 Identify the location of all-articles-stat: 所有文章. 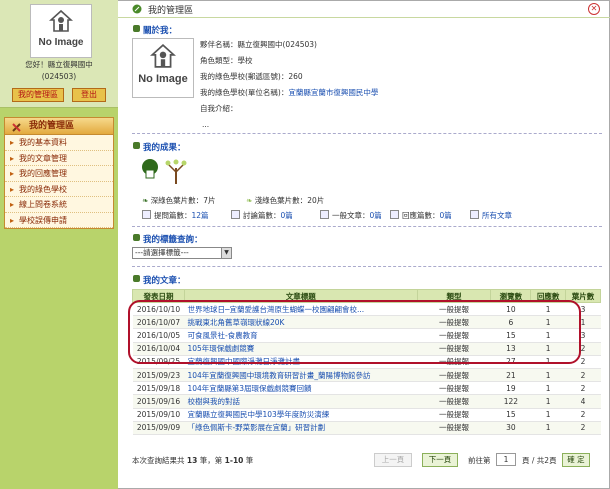
(491, 215).